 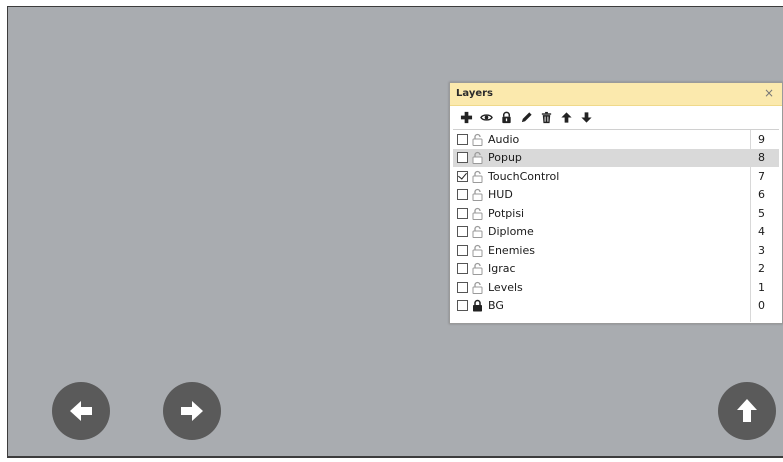 I want to click on layer-row: Audio 9, so click(x=616, y=139).